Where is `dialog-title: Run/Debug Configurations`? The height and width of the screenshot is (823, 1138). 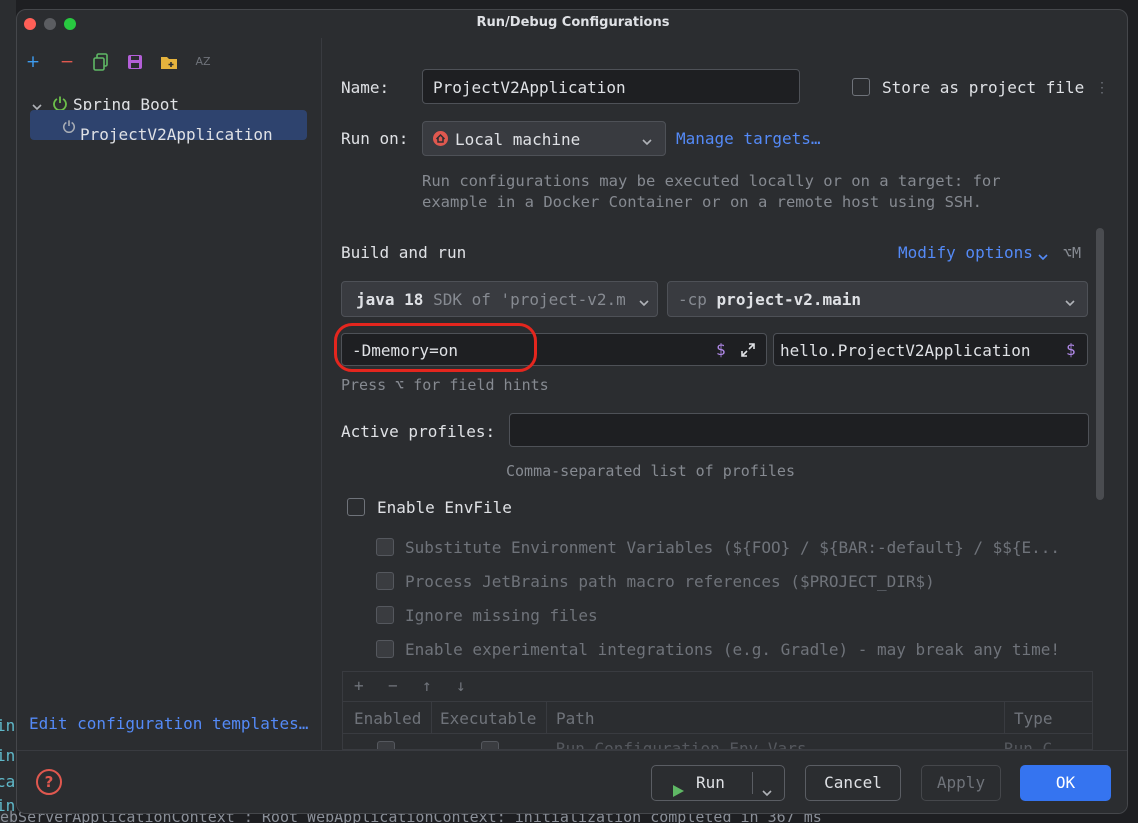 dialog-title: Run/Debug Configurations is located at coordinates (573, 22).